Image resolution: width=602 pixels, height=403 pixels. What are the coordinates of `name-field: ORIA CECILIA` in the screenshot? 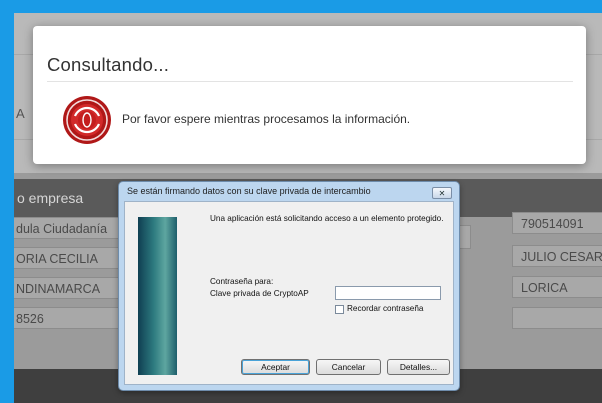 It's located at (74, 258).